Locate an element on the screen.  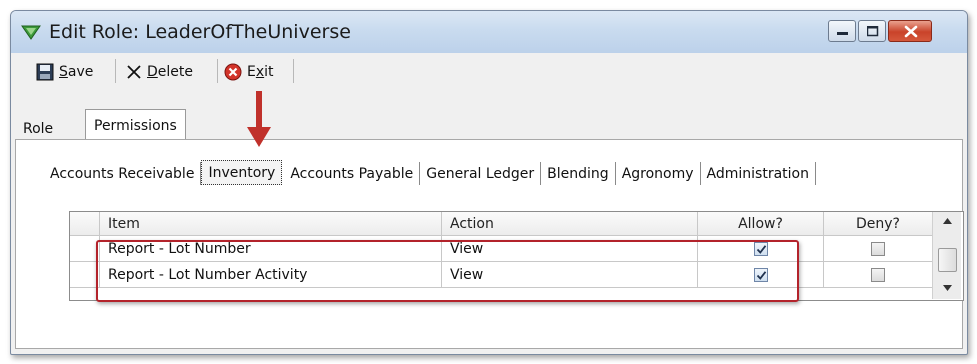
scroll-thumb is located at coordinates (947, 260).